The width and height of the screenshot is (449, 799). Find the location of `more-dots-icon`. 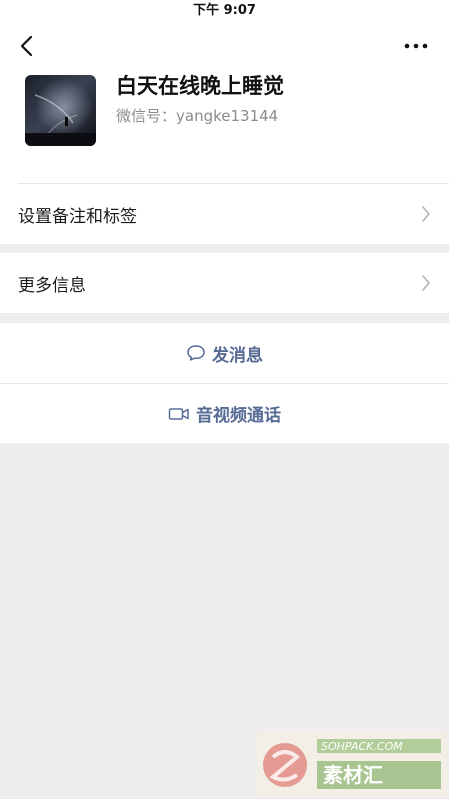

more-dots-icon is located at coordinates (416, 46).